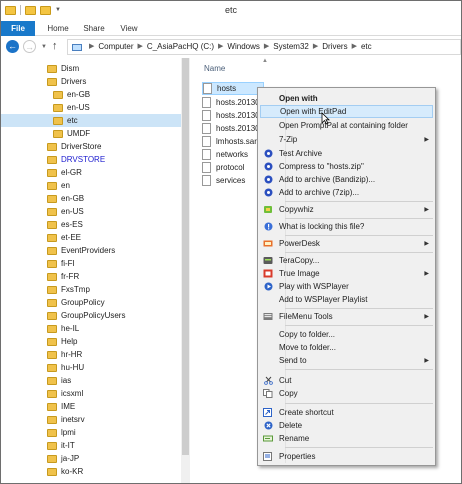  What do you see at coordinates (346, 425) in the screenshot?
I see `menu-item-delete: Delete` at bounding box center [346, 425].